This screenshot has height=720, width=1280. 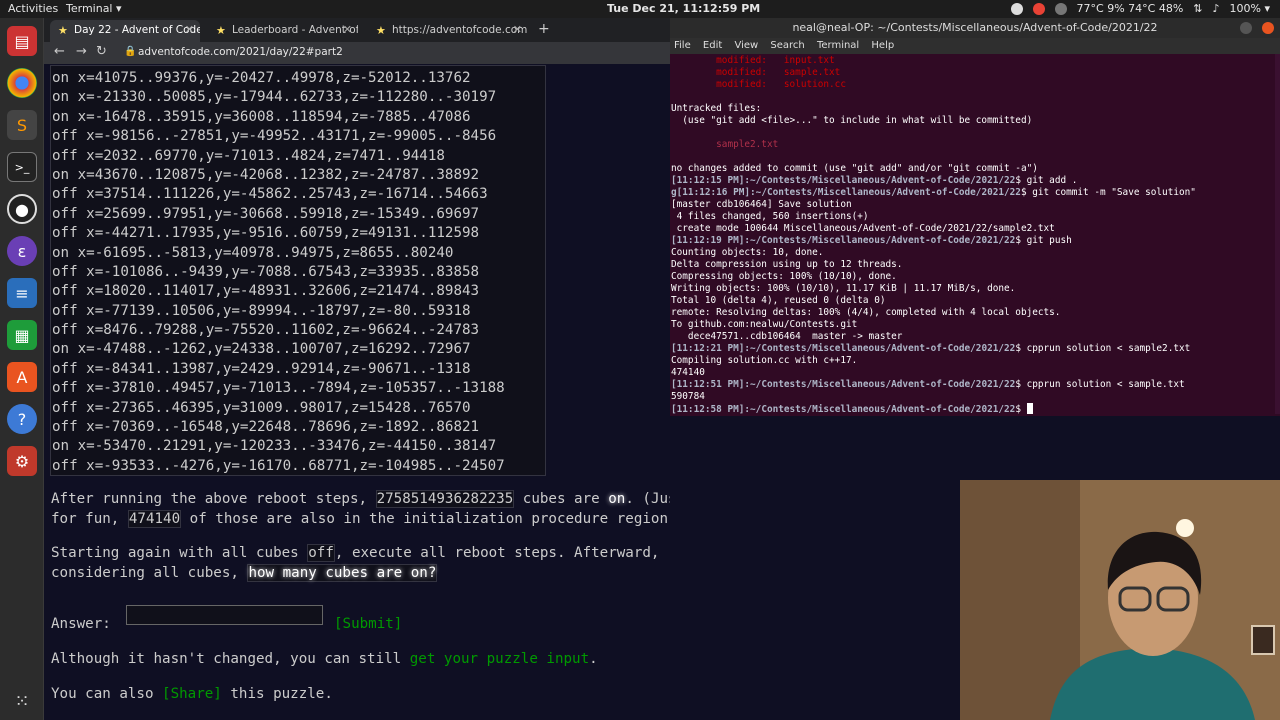 What do you see at coordinates (711, 409) in the screenshot?
I see `prompt-timestamp: [11:12:58 PM]:` at bounding box center [711, 409].